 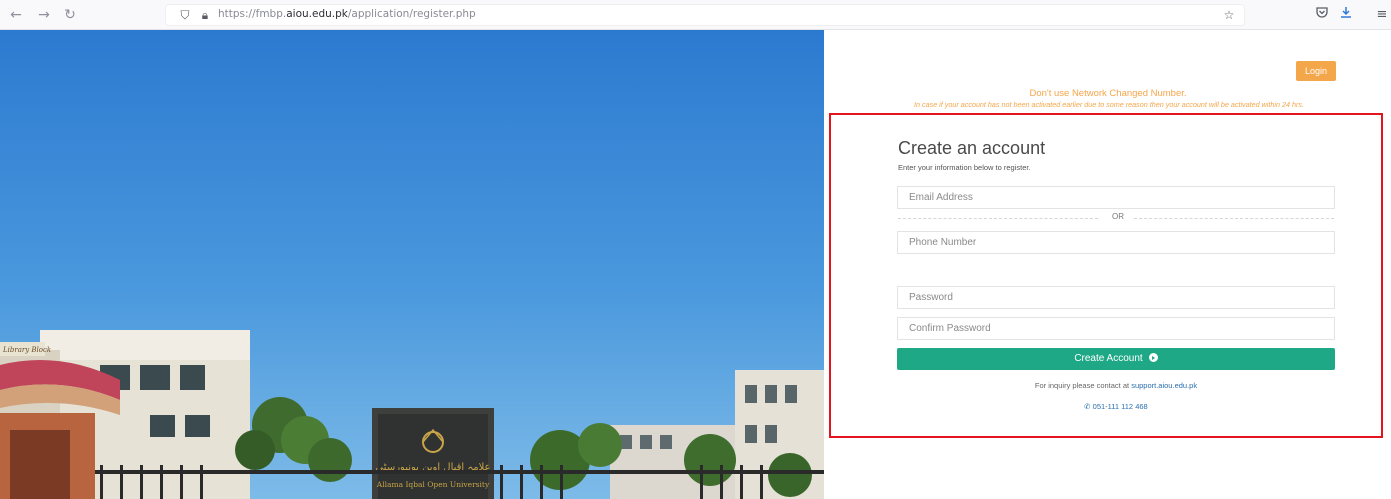 I want to click on arrow-circle-right-icon, so click(x=1153, y=357).